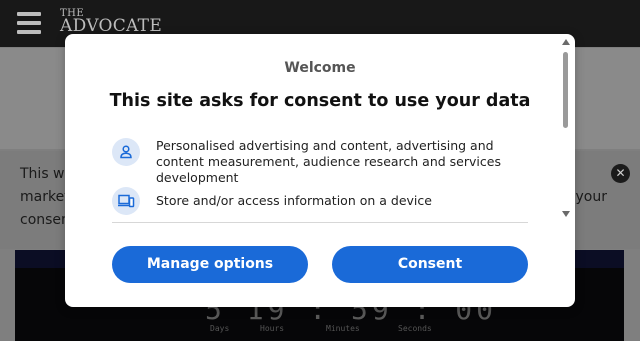  I want to click on notice-line2-right: your, so click(591, 197).